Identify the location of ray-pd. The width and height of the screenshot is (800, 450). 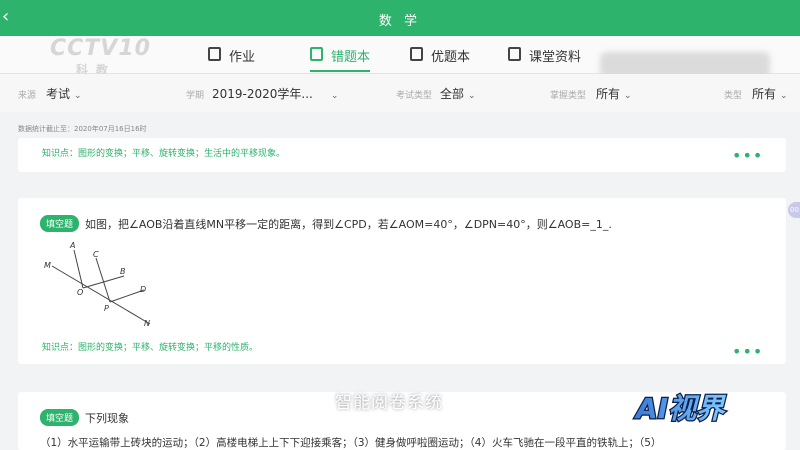
(127, 296).